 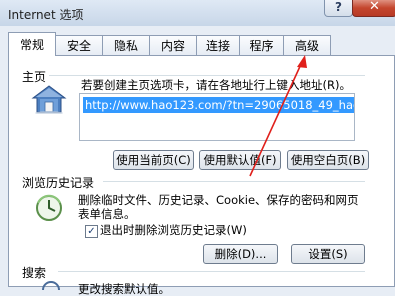 What do you see at coordinates (234, 181) in the screenshot?
I see `history-divider` at bounding box center [234, 181].